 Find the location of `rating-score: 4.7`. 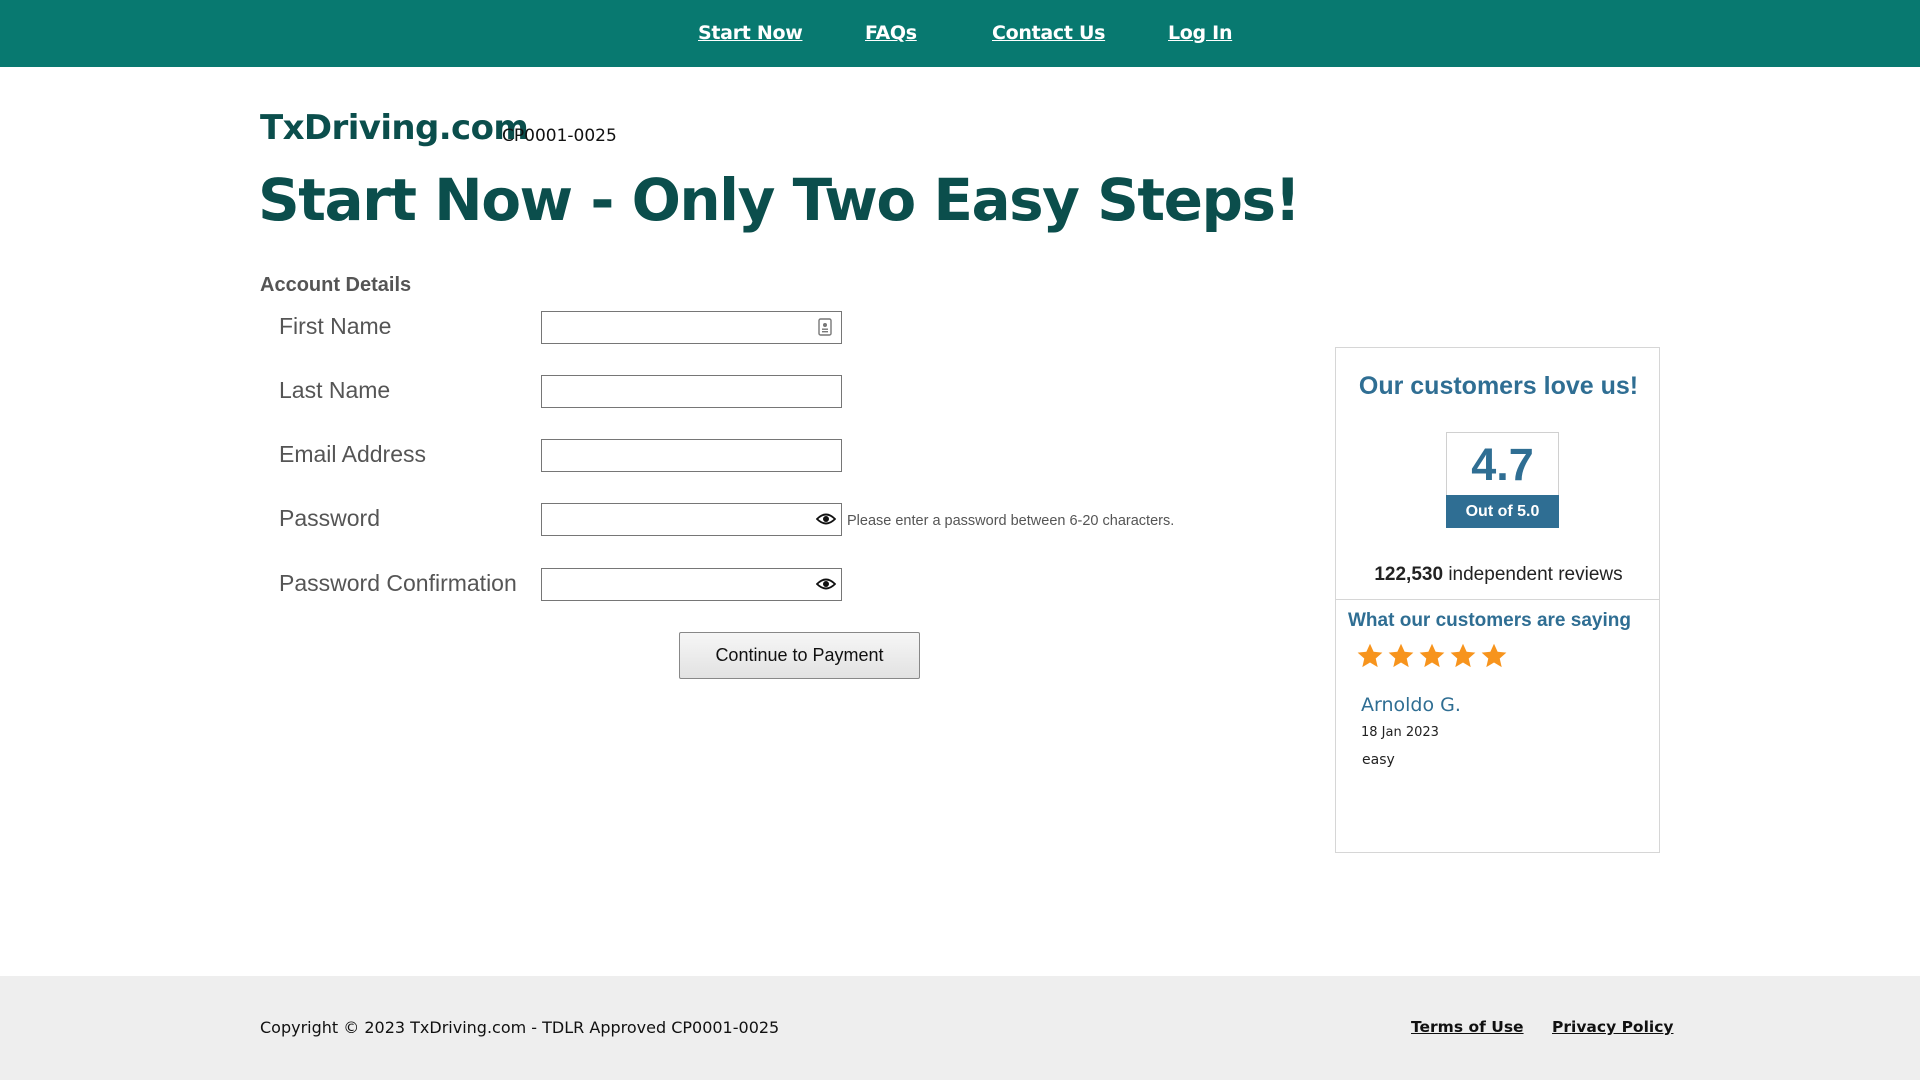

rating-score: 4.7 is located at coordinates (1502, 464).